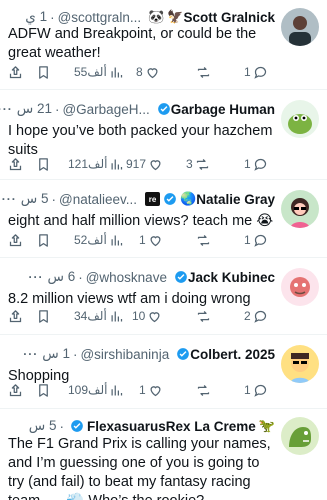 The height and width of the screenshot is (500, 327). I want to click on author-name: Colbert. 2025, so click(232, 354).